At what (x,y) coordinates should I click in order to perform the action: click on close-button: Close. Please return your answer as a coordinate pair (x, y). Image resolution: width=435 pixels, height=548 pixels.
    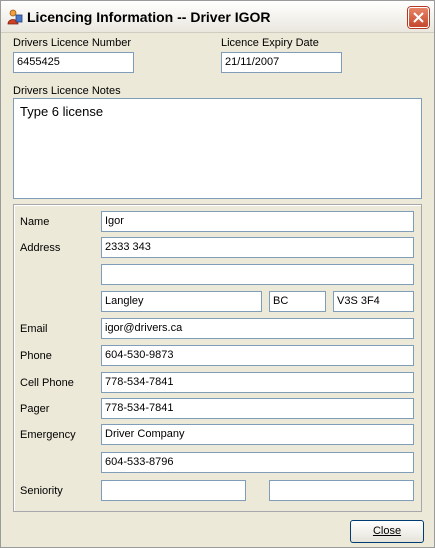
    Looking at the image, I should click on (387, 531).